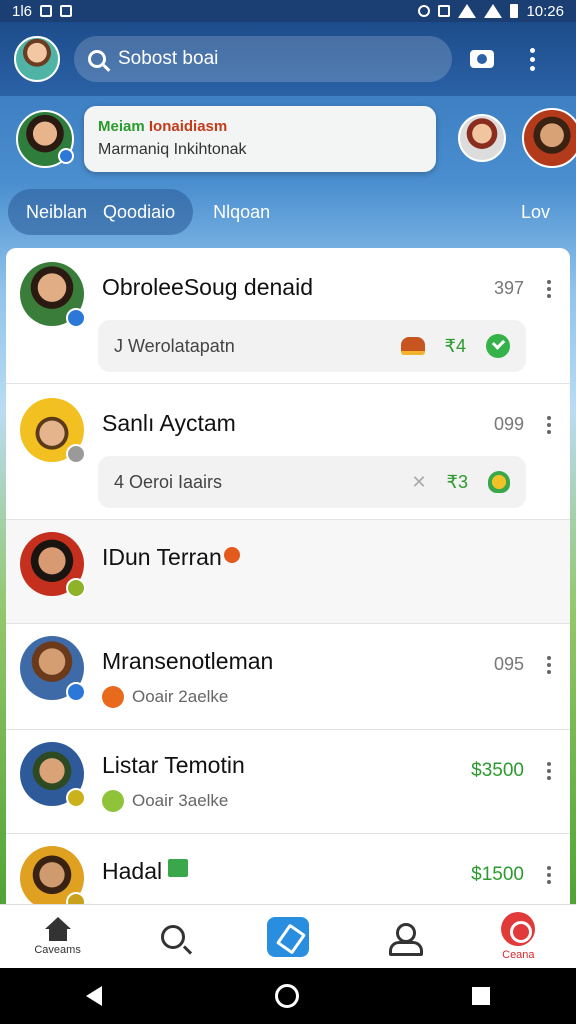 The image size is (576, 1024). I want to click on contact-name: Hadal, so click(145, 871).